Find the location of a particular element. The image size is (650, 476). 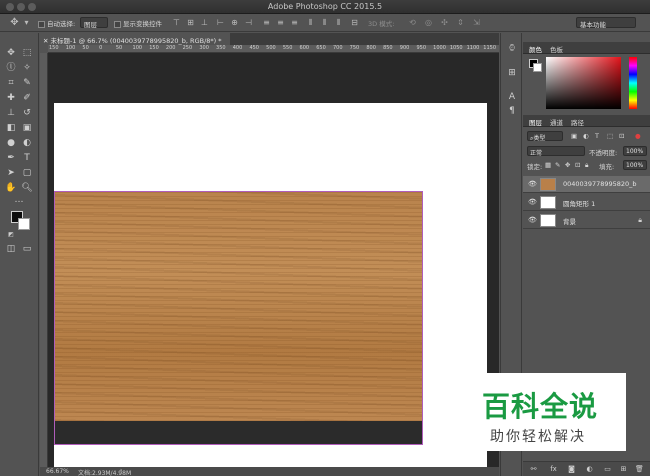

hand-tool-icon: ✋ is located at coordinates (11, 188).